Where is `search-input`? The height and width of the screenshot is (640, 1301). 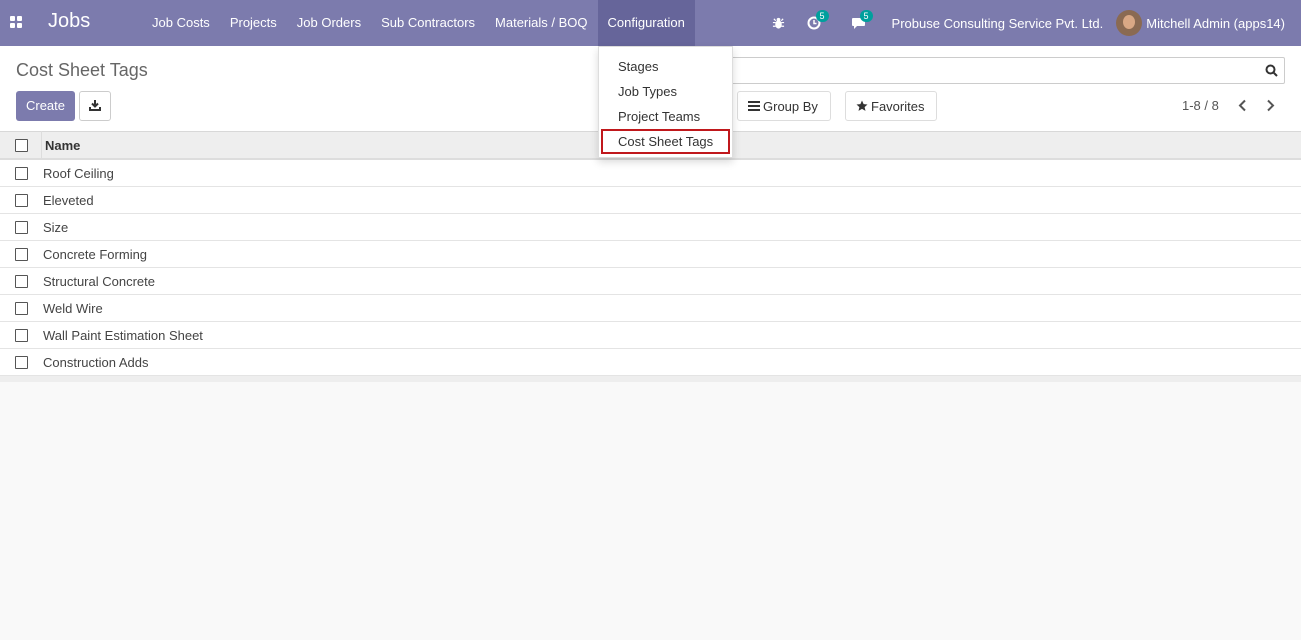
search-input is located at coordinates (990, 71).